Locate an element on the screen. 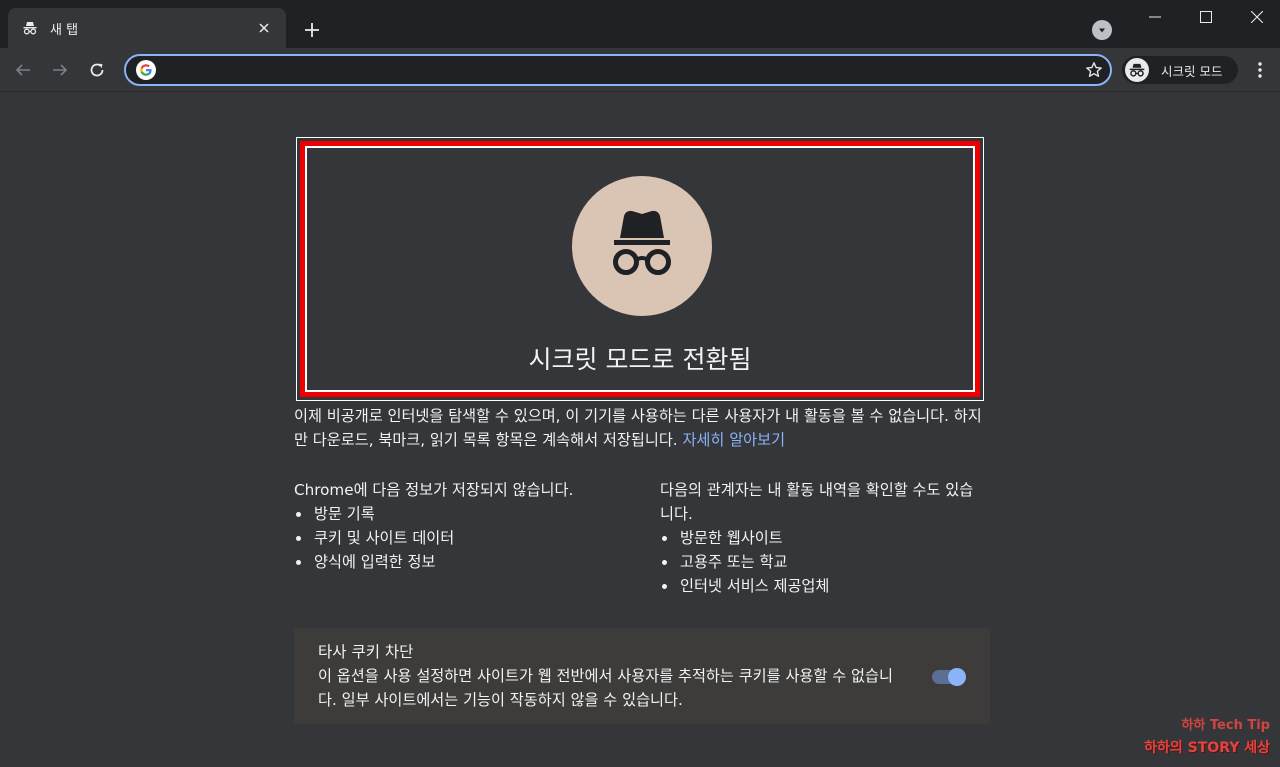 The image size is (1280, 767). watermark: 하하 Tech Tip 하하의 STORY 세상 is located at coordinates (1207, 737).